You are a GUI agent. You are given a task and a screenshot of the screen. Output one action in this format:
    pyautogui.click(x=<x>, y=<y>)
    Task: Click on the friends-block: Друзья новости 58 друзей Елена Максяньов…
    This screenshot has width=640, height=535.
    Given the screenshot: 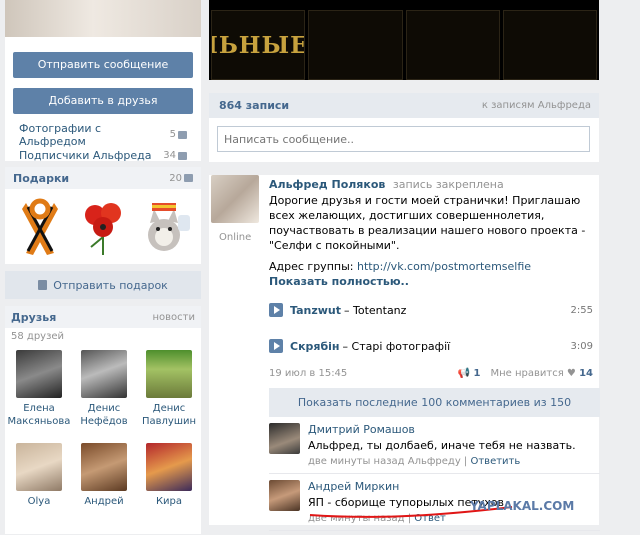 What is the action you would take?
    pyautogui.click(x=103, y=420)
    